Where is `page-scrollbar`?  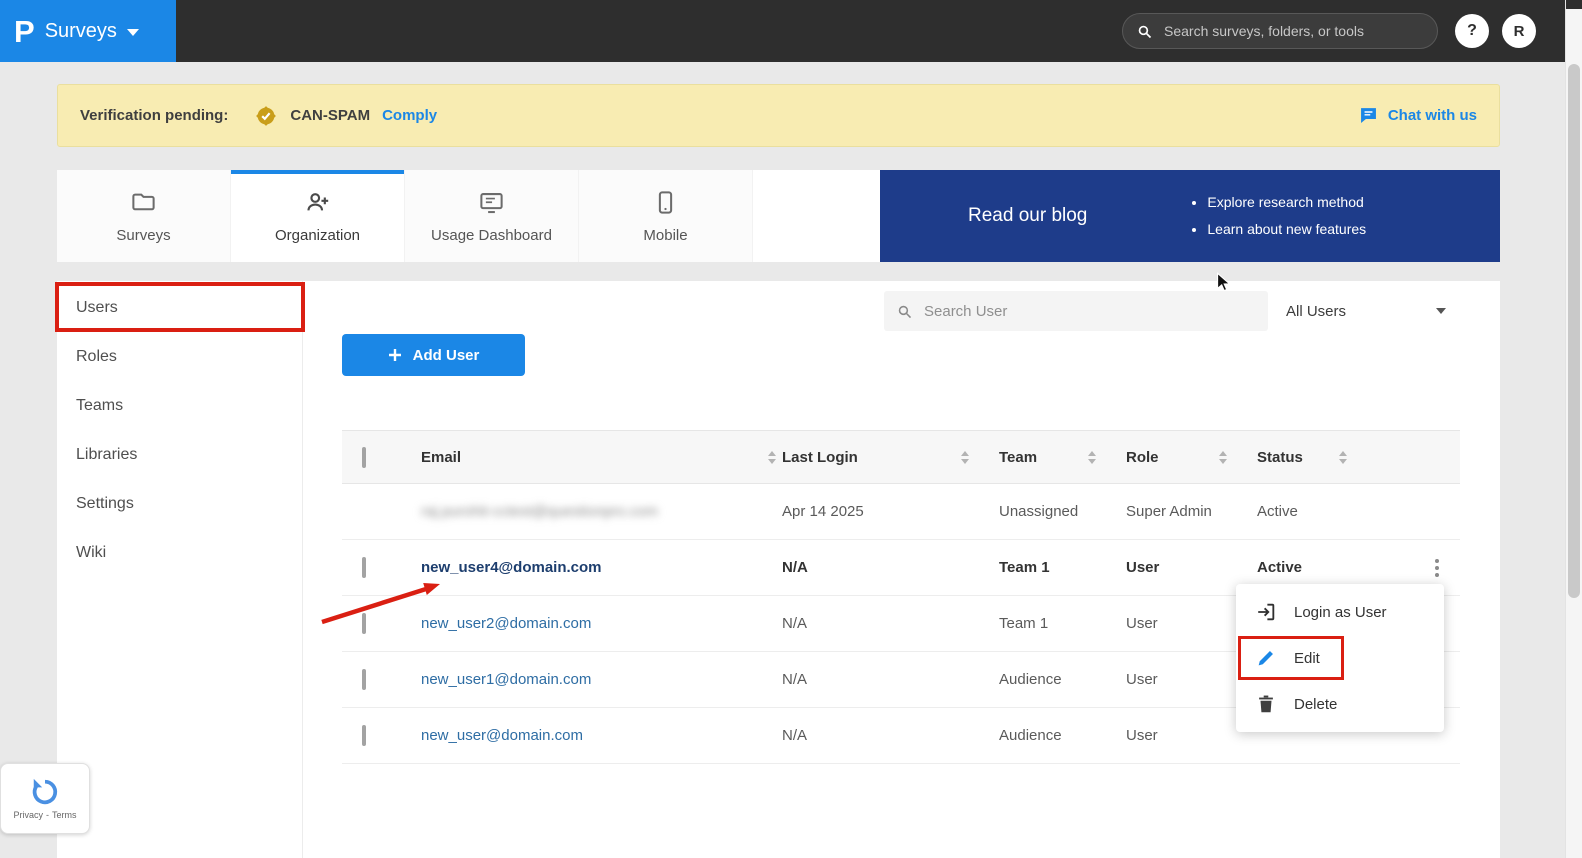 page-scrollbar is located at coordinates (1573, 429).